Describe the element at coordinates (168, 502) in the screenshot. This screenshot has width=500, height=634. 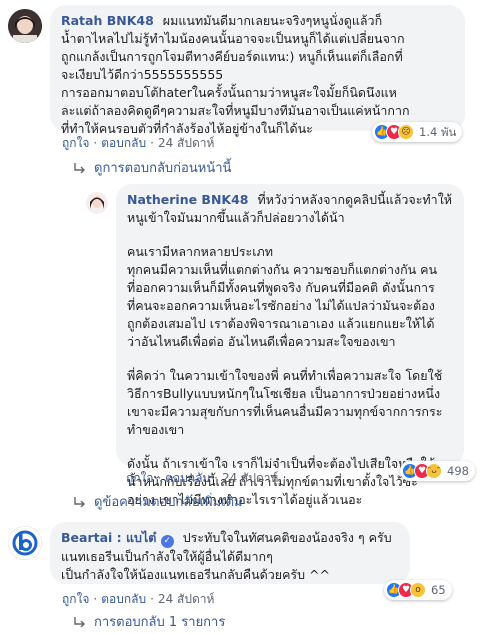
I see `view-more-replies-label: ดูข้อความตอบกลับเพิ่มเติม` at that location.